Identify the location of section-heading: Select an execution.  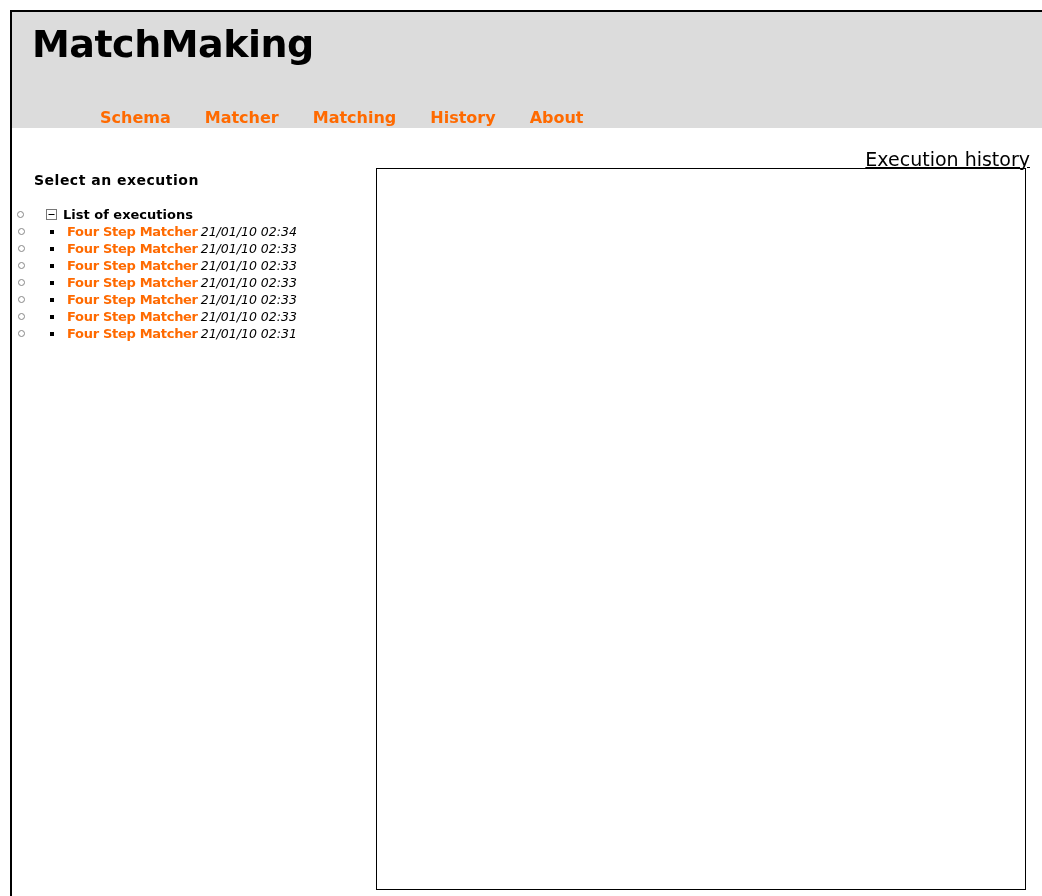
(116, 180).